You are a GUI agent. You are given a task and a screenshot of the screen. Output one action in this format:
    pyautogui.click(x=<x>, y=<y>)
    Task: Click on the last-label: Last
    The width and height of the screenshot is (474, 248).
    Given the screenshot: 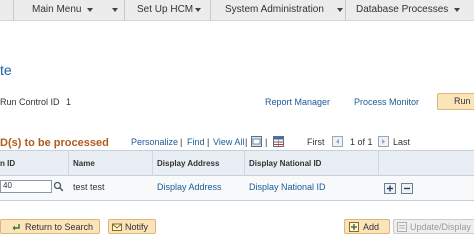 What is the action you would take?
    pyautogui.click(x=402, y=142)
    